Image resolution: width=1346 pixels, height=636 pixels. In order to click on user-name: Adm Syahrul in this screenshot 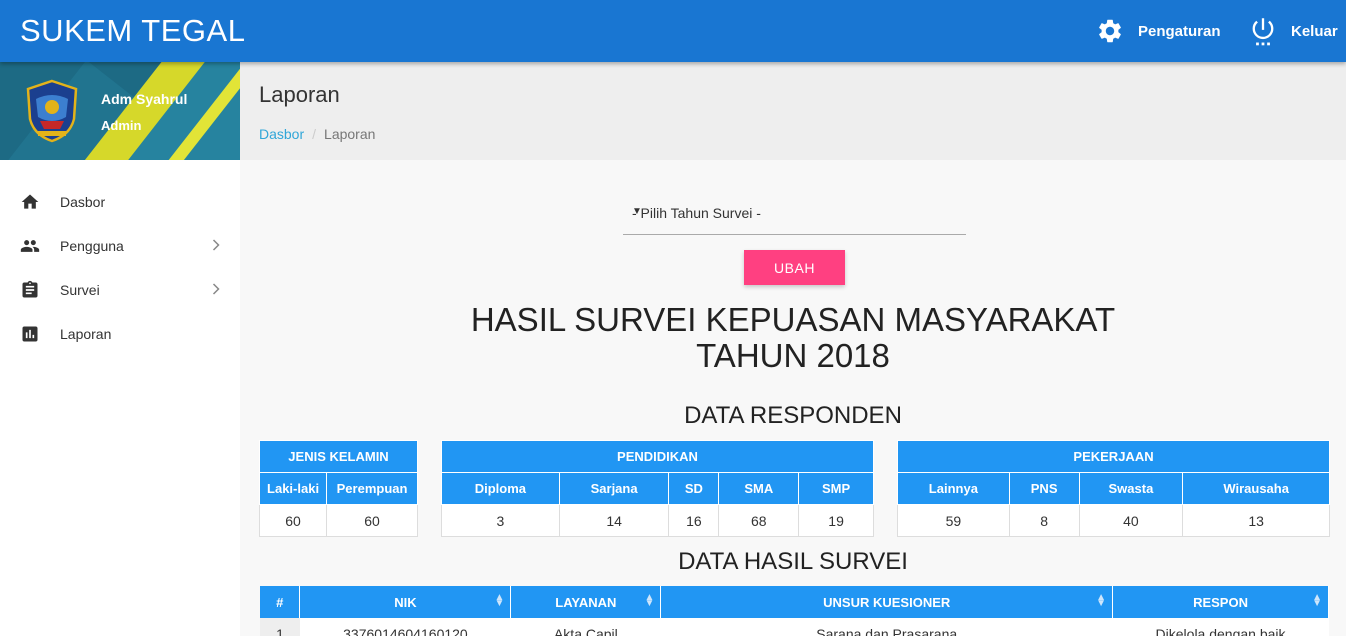, I will do `click(144, 99)`.